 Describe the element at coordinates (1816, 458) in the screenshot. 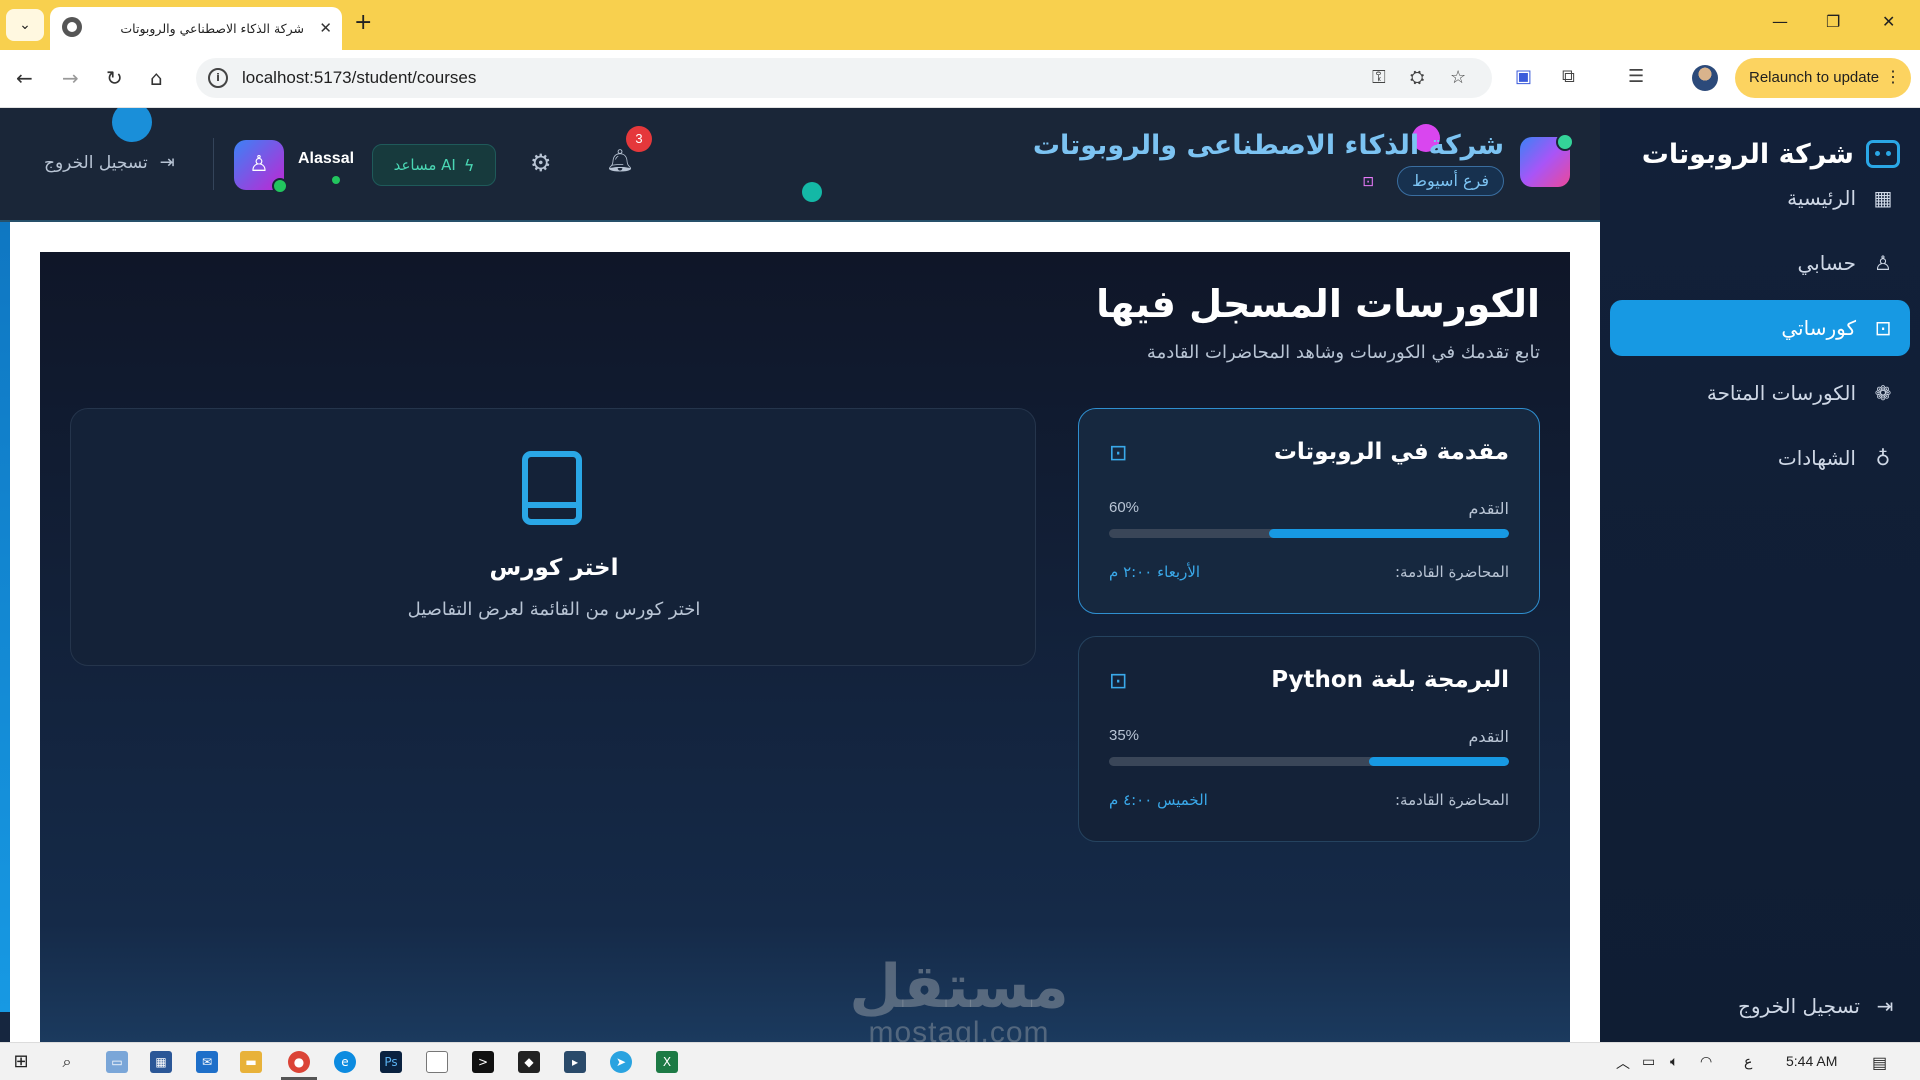

I see `sidebar-item-label: الشهادات` at that location.